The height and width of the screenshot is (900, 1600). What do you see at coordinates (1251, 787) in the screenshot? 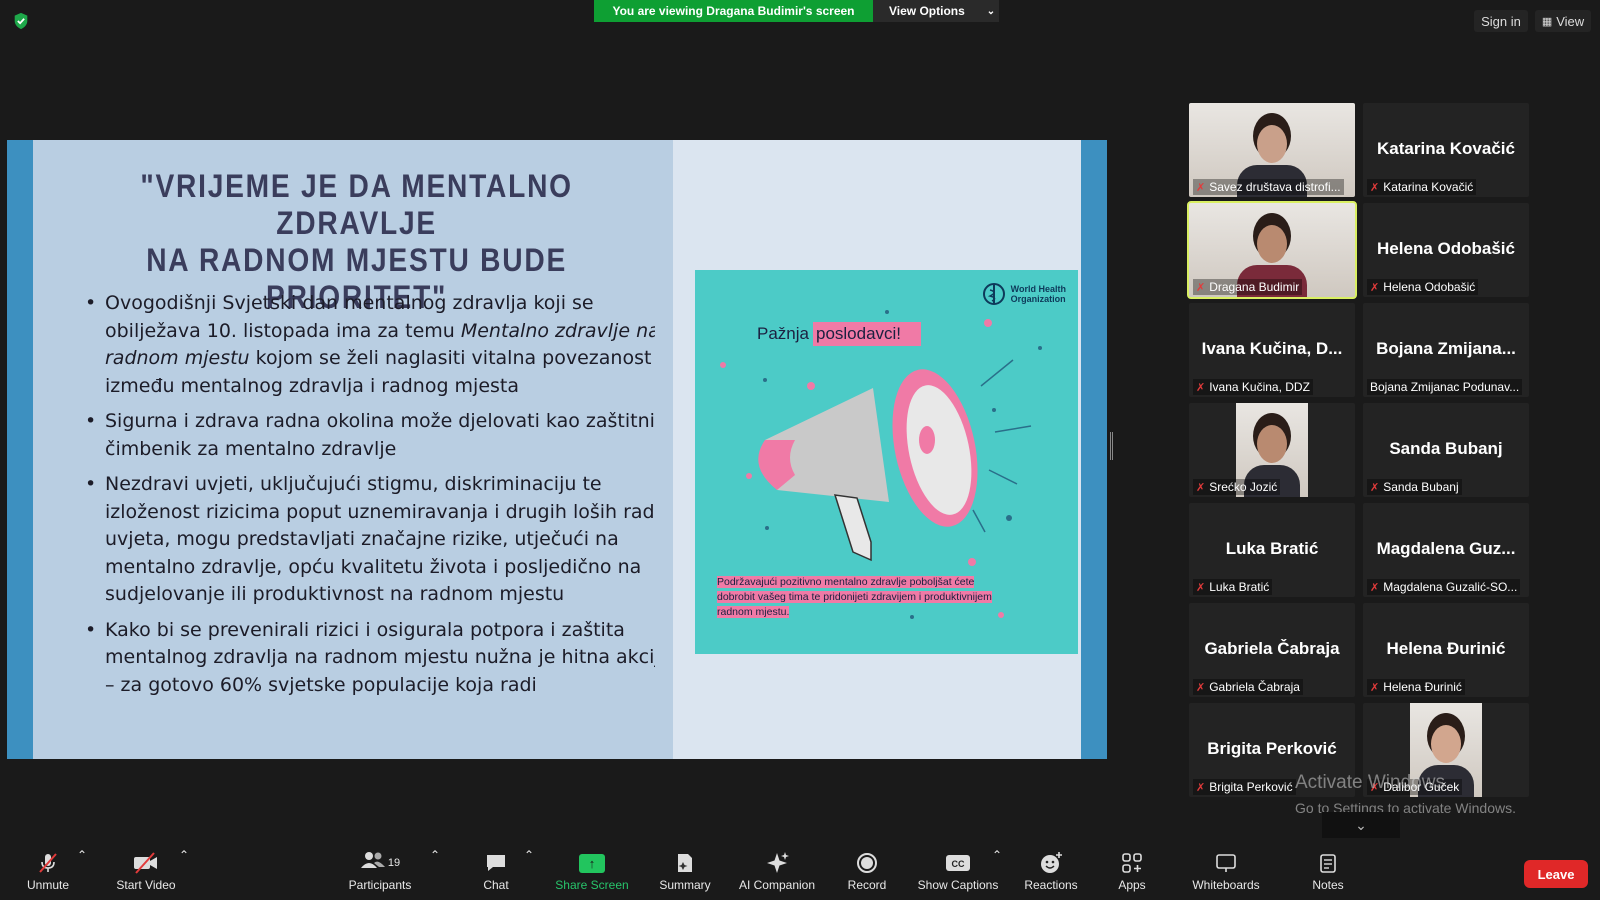
I see `participant-name: Brigita Perković` at bounding box center [1251, 787].